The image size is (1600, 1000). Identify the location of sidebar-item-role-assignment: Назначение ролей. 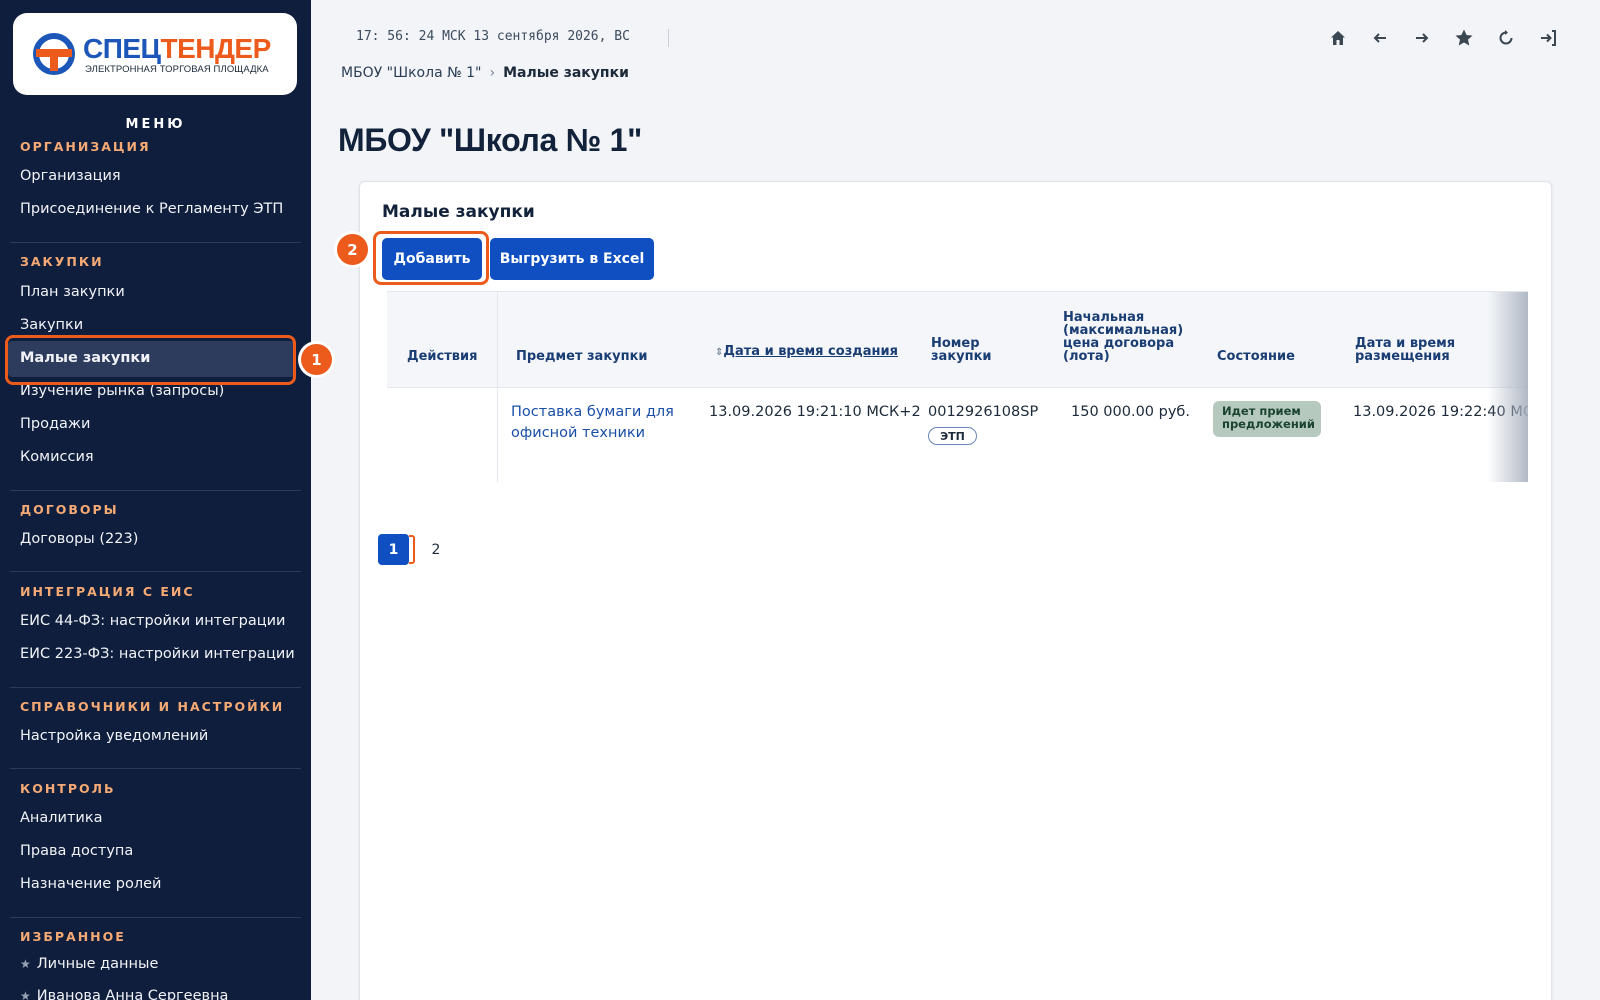
(90, 884).